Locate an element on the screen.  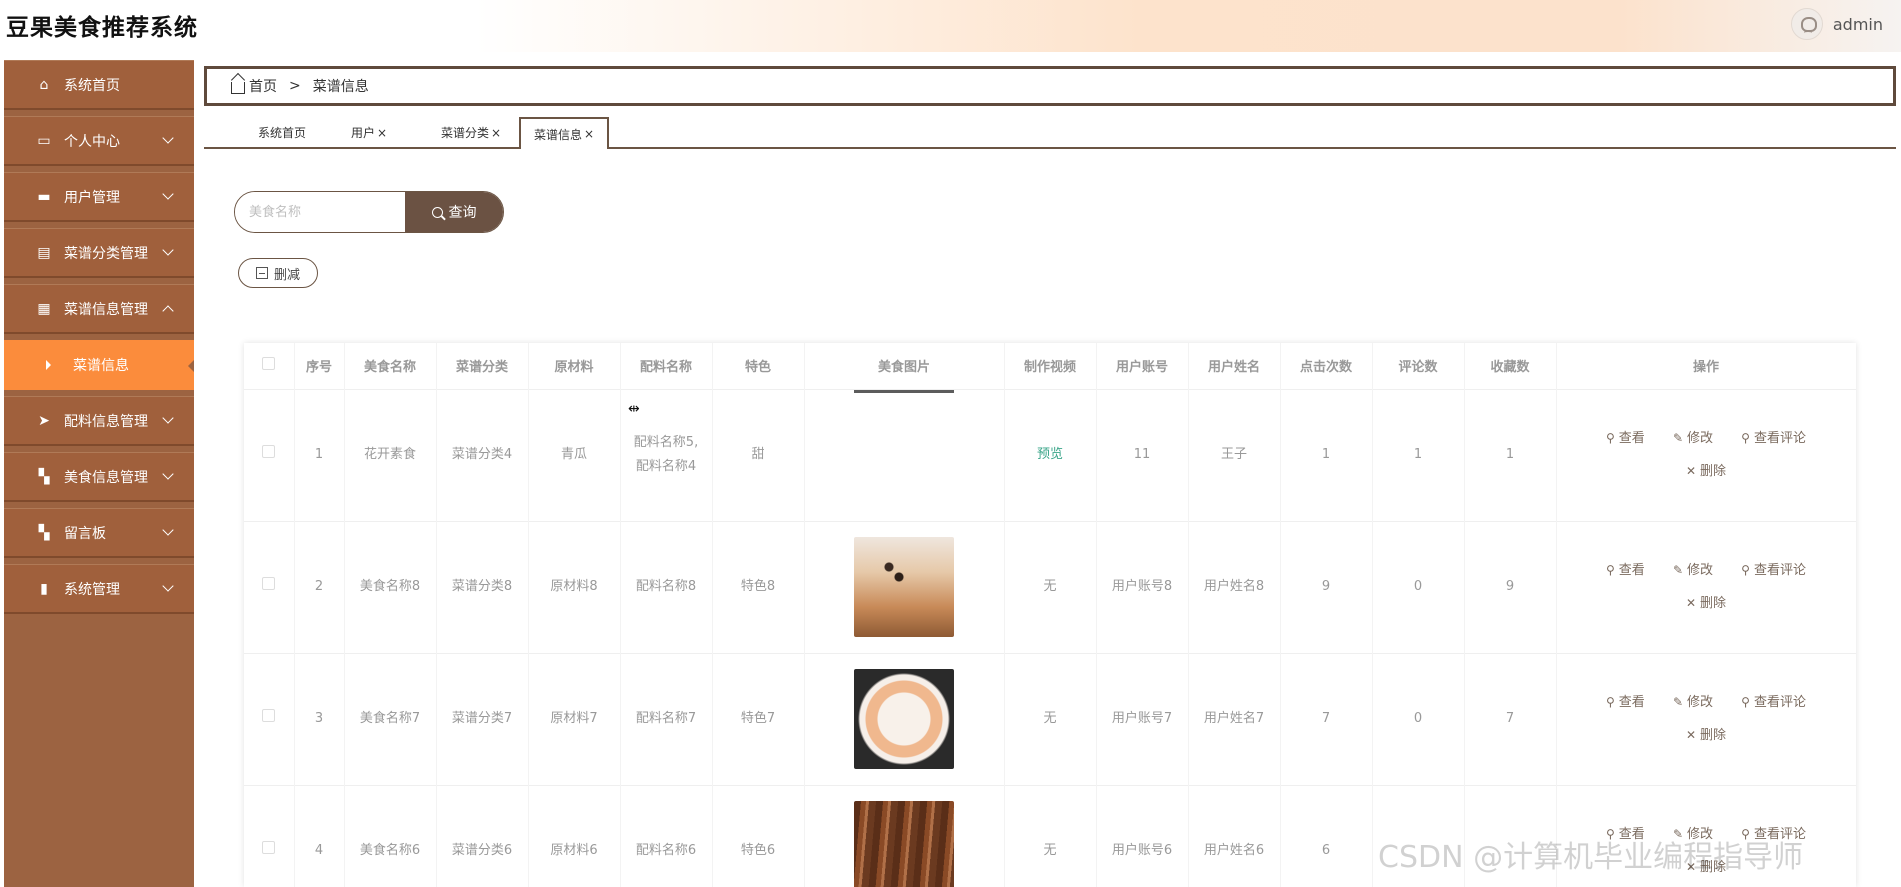
tab-recipe-category: 菜谱分类 × is located at coordinates (471, 132).